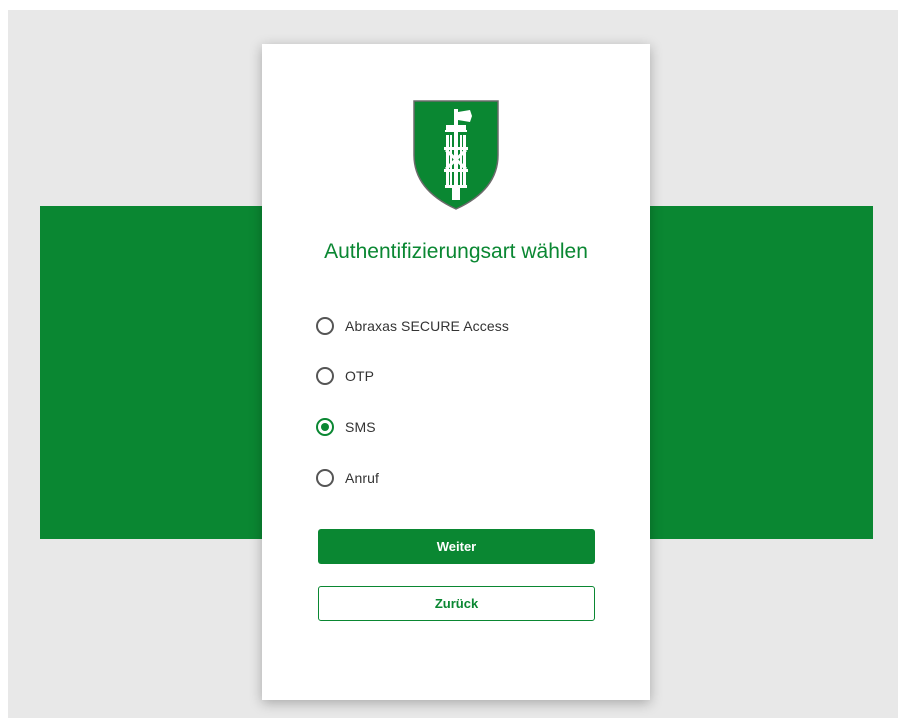 The height and width of the screenshot is (718, 898). I want to click on option-anruf: Anruf, so click(347, 478).